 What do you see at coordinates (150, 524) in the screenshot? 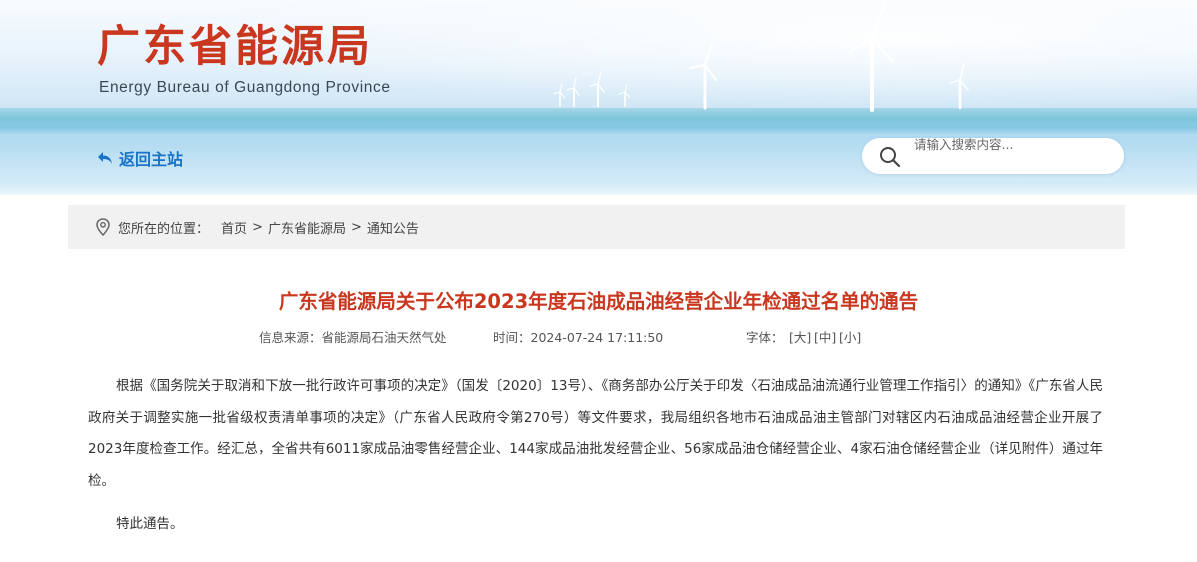
I see `article-closing: 特此通告。` at bounding box center [150, 524].